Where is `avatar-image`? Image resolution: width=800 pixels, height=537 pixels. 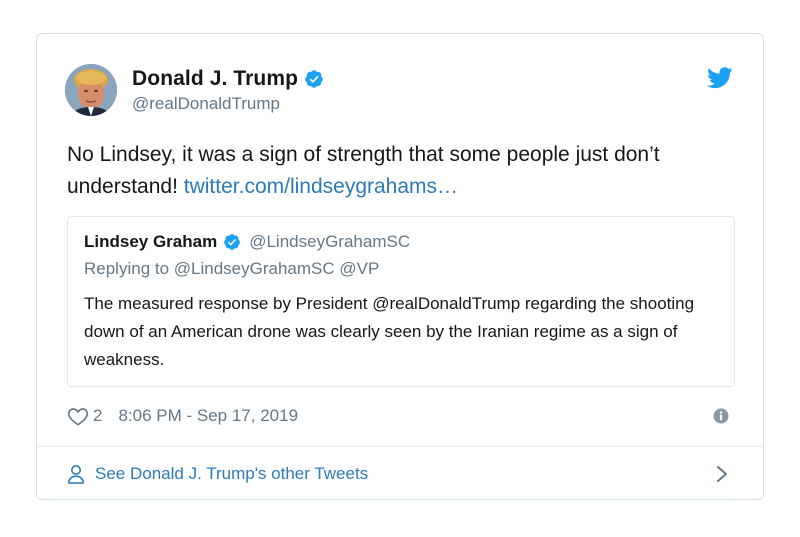
avatar-image is located at coordinates (91, 90).